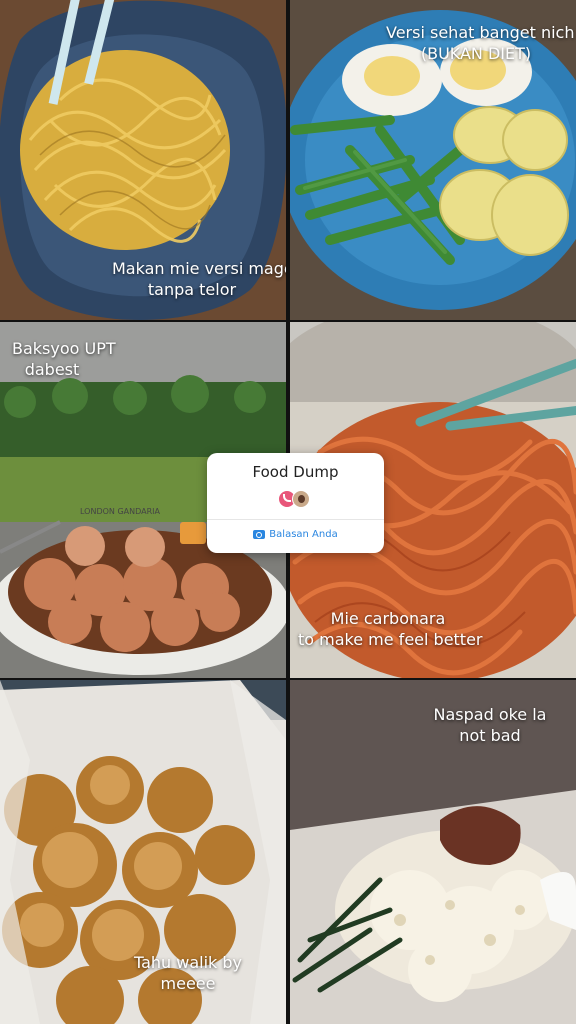 This screenshot has height=1024, width=576. What do you see at coordinates (295, 472) in the screenshot?
I see `card-title: Food Dump` at bounding box center [295, 472].